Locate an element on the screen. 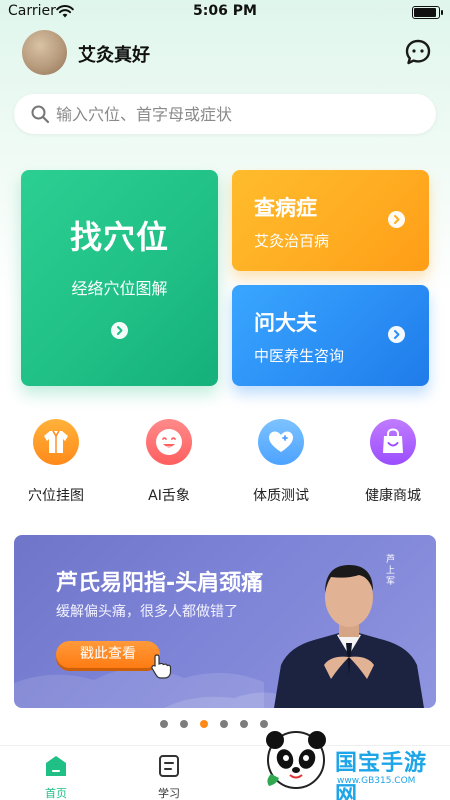  card-subtitle: 艾灸治百病 is located at coordinates (292, 241).